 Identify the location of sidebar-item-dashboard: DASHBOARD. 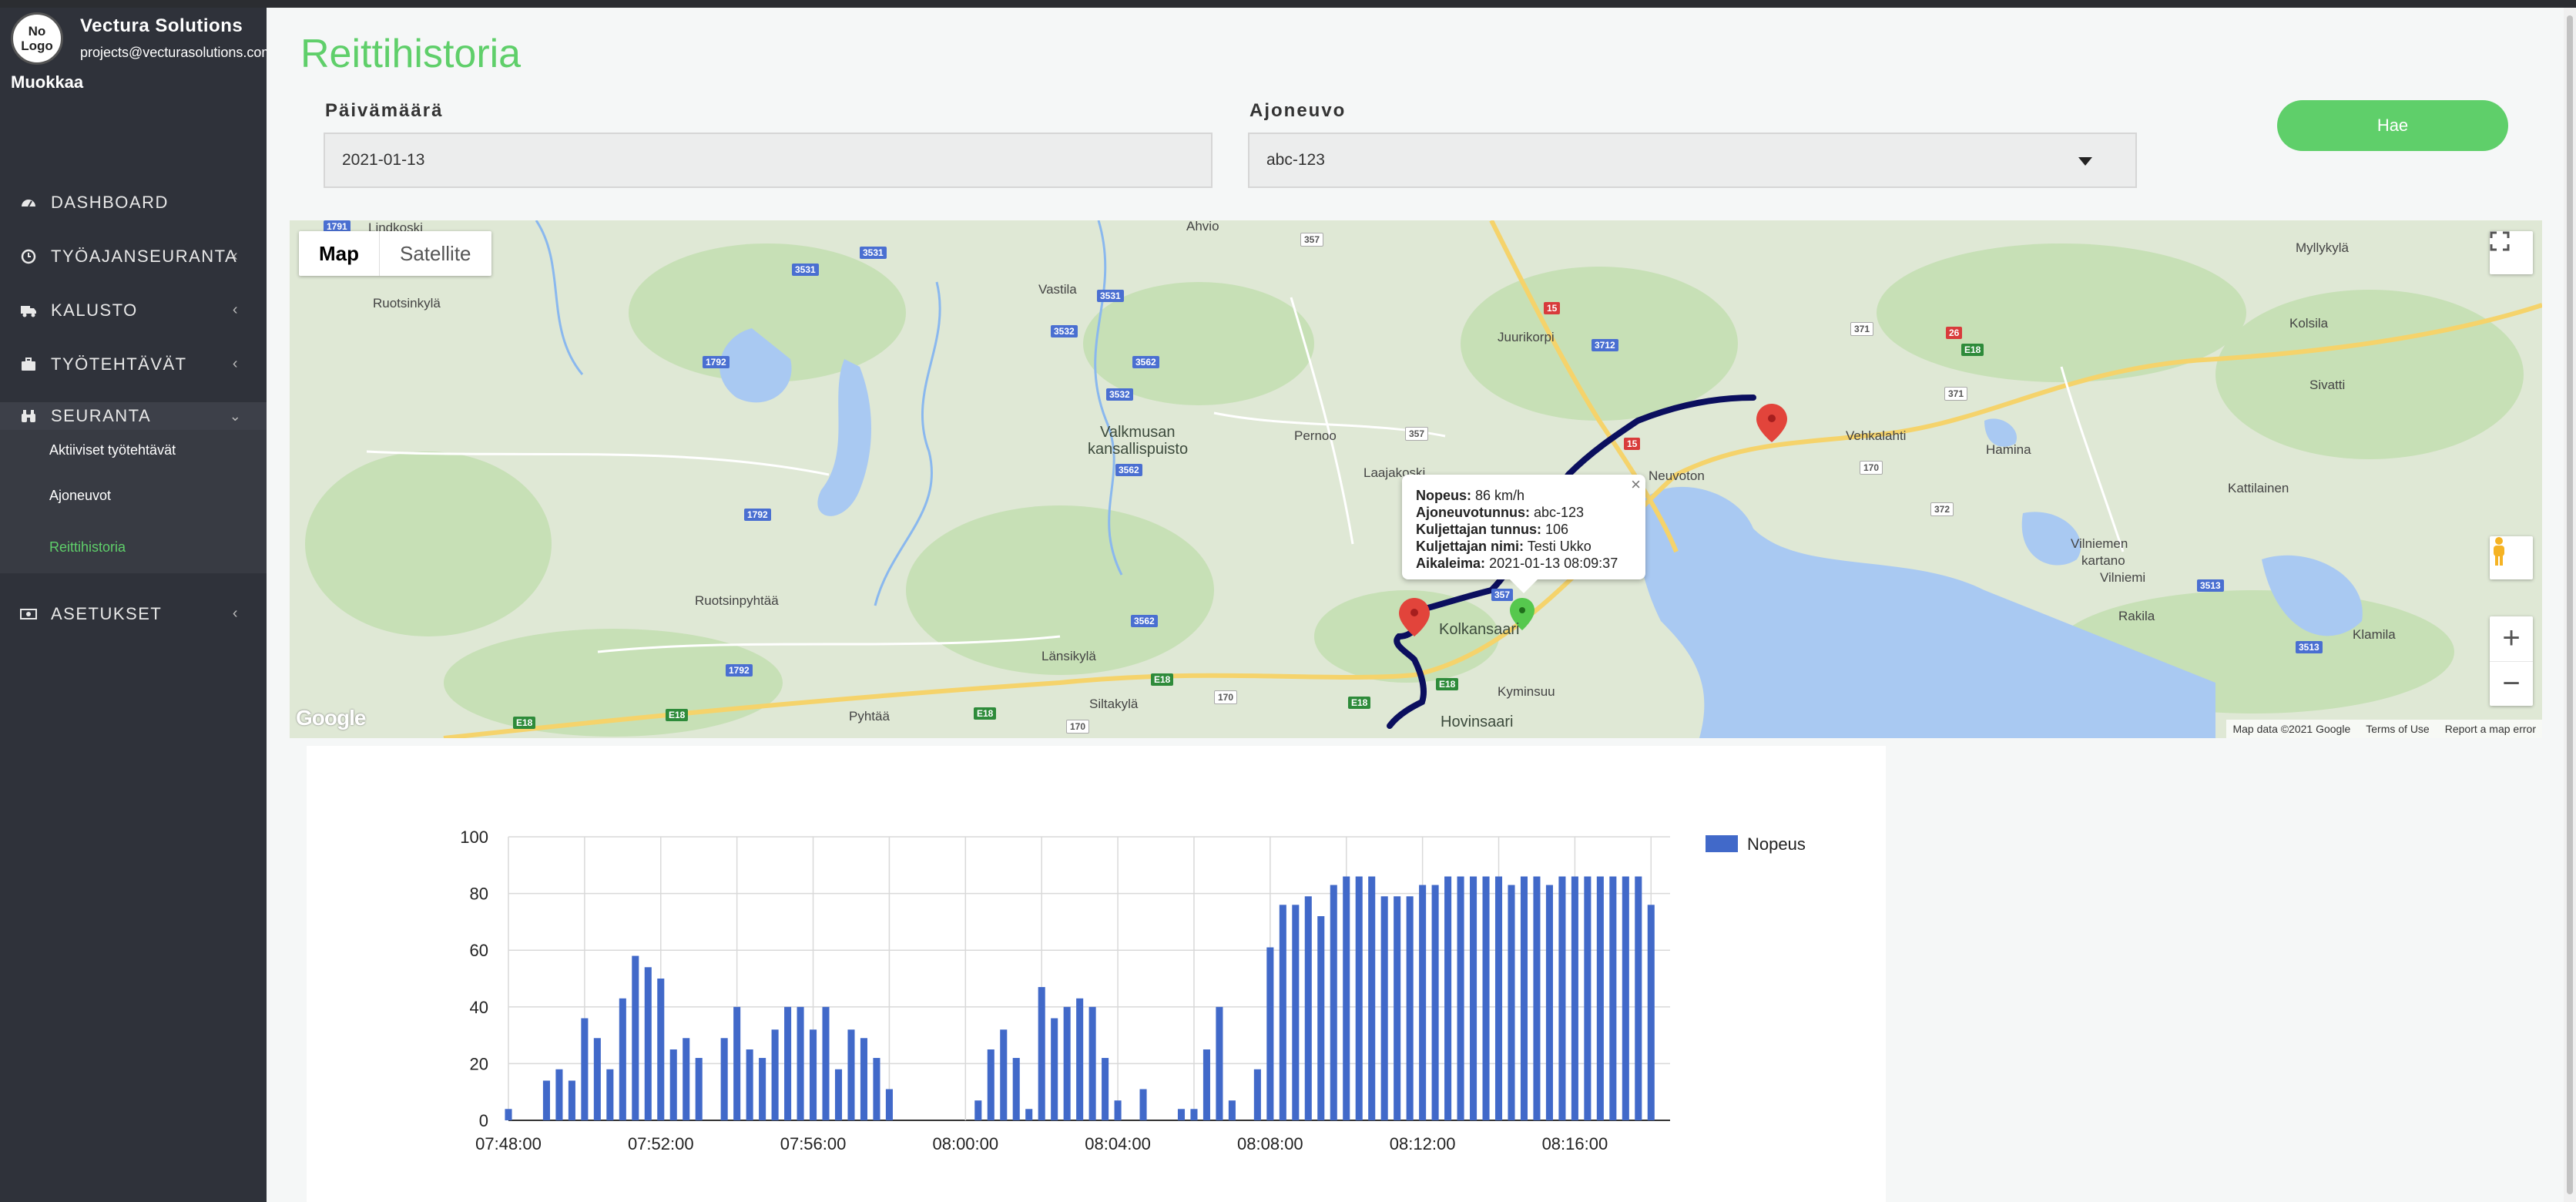
(133, 203).